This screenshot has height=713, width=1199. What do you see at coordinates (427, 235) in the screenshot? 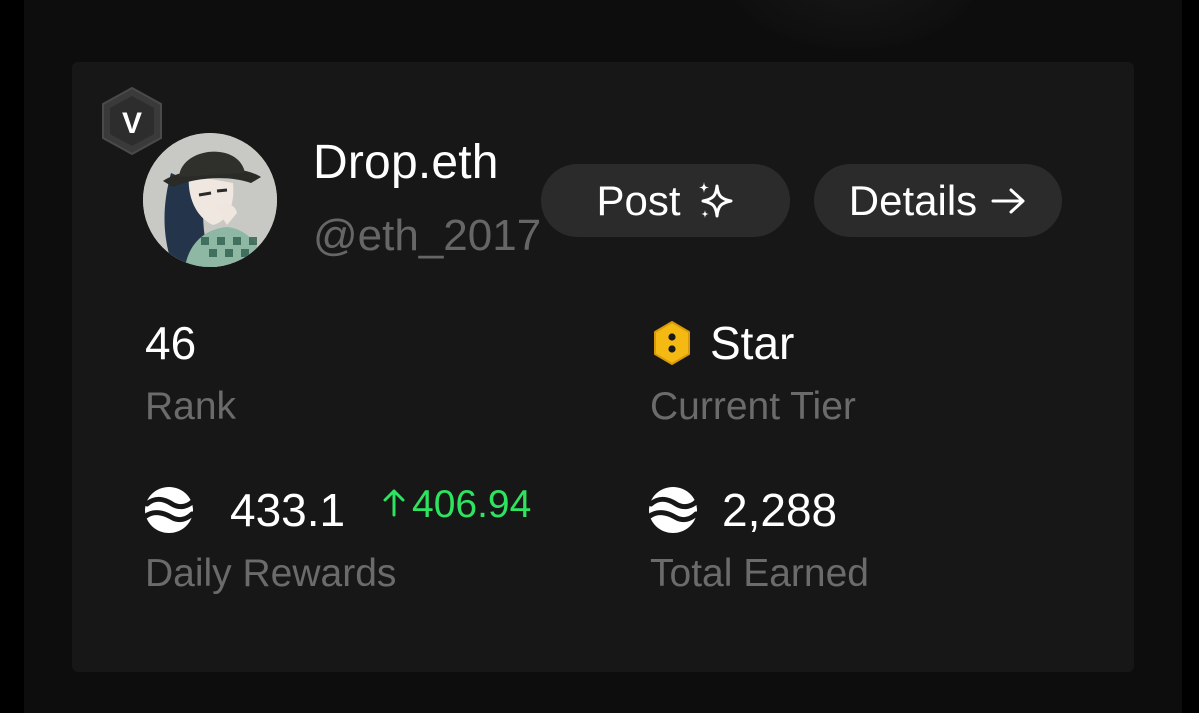
I see `user-handle: @eth_2017` at bounding box center [427, 235].